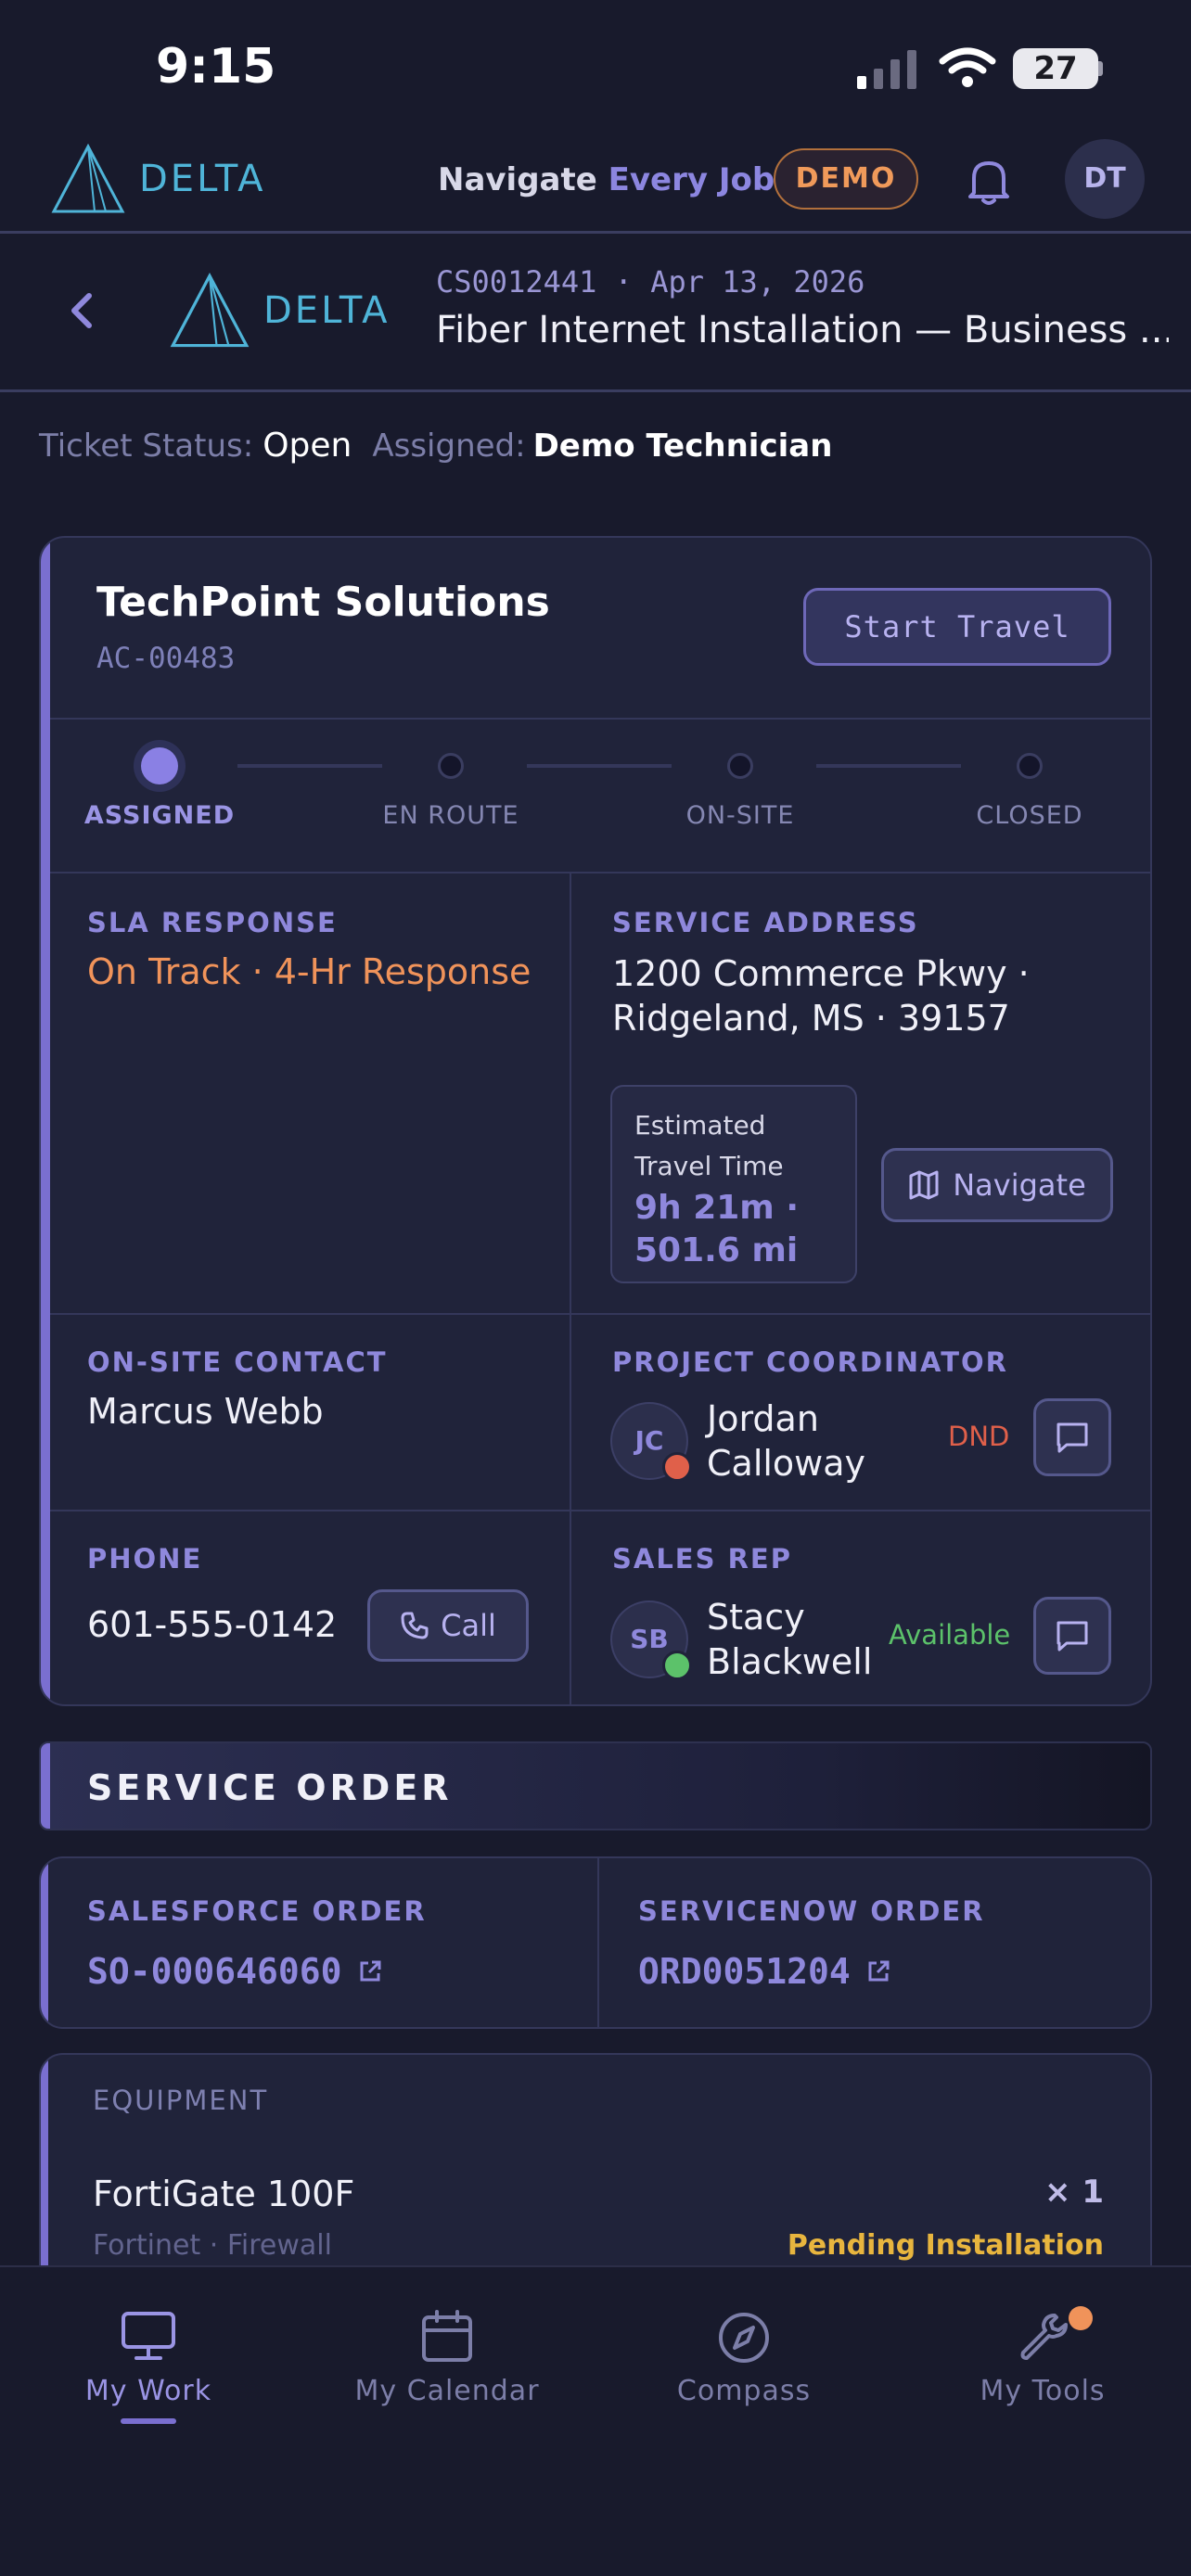 Image resolution: width=1191 pixels, height=2576 pixels. What do you see at coordinates (148, 2421) in the screenshot?
I see `active-tab-indicator` at bounding box center [148, 2421].